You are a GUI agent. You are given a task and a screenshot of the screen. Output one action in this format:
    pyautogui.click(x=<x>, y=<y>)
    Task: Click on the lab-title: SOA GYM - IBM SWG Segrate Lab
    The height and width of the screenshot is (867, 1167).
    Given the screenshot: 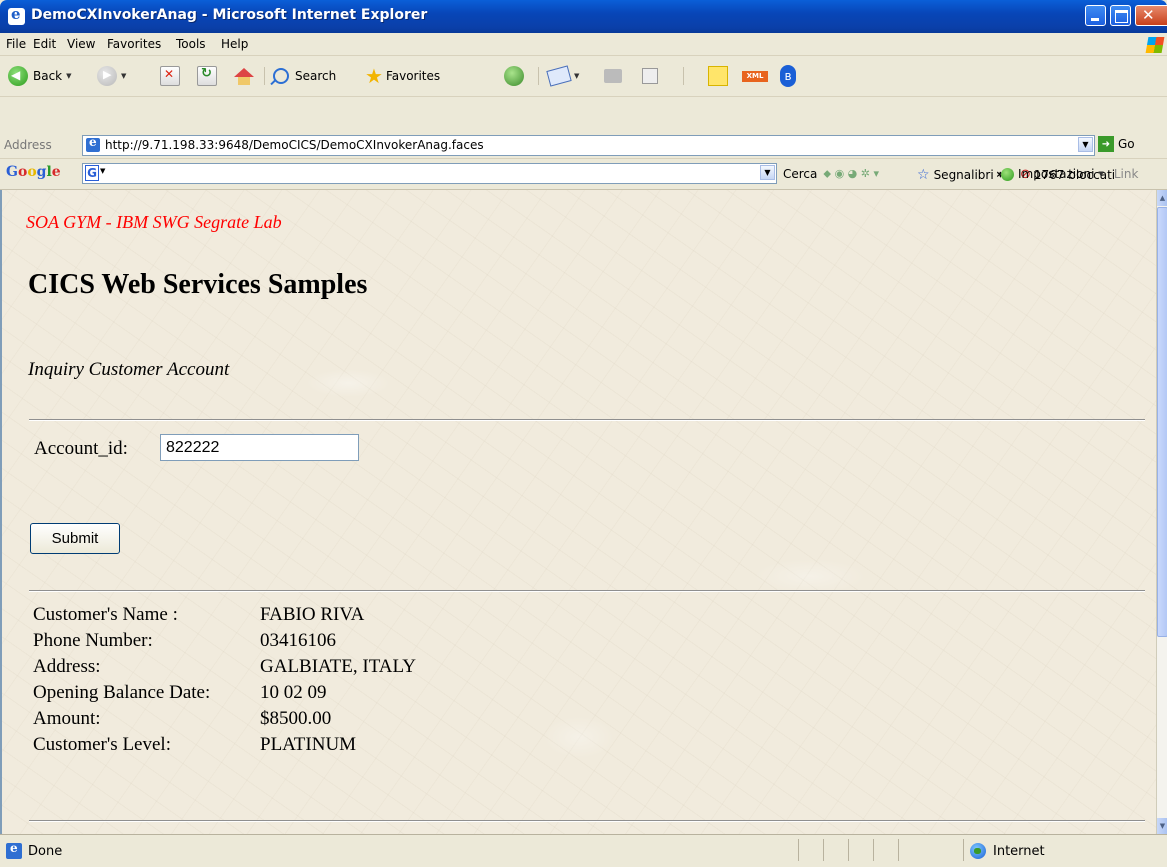 What is the action you would take?
    pyautogui.click(x=154, y=222)
    